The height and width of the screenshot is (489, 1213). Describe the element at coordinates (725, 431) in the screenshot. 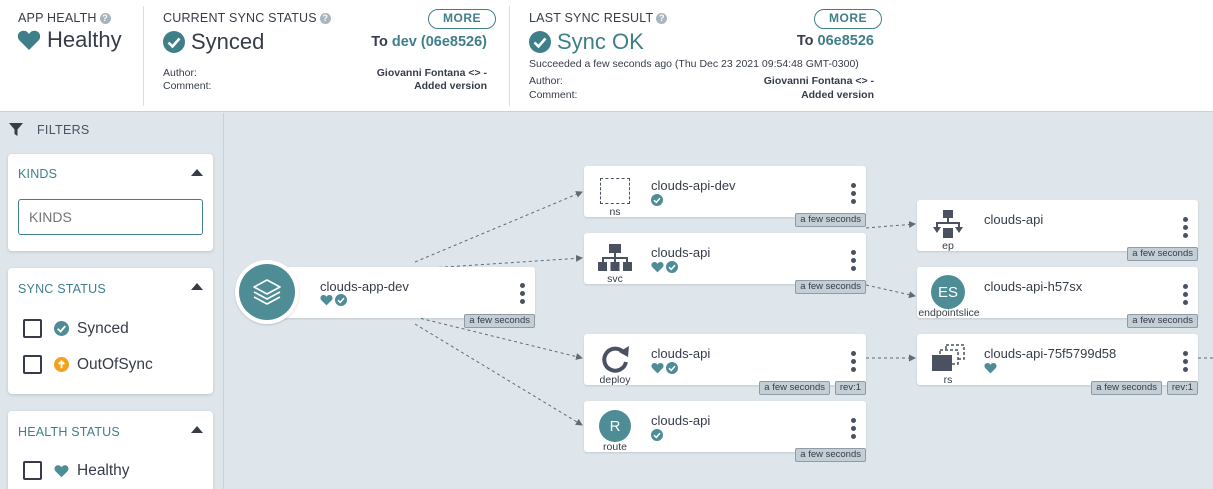

I see `resource-node-route: R route clouds-api a few seconds` at that location.